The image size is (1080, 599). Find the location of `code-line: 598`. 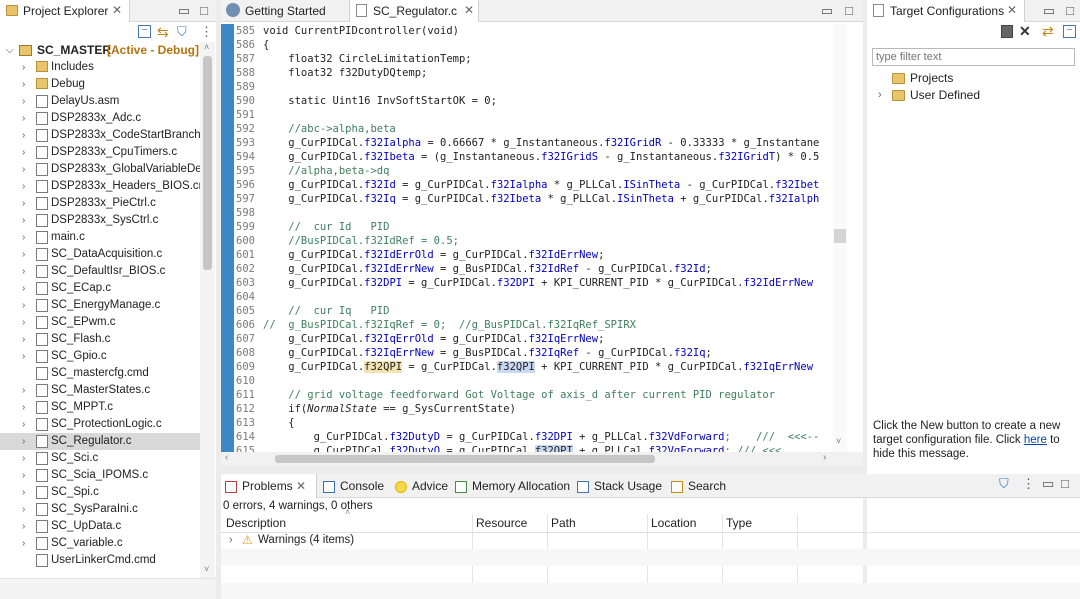

code-line: 598 is located at coordinates (249, 213).